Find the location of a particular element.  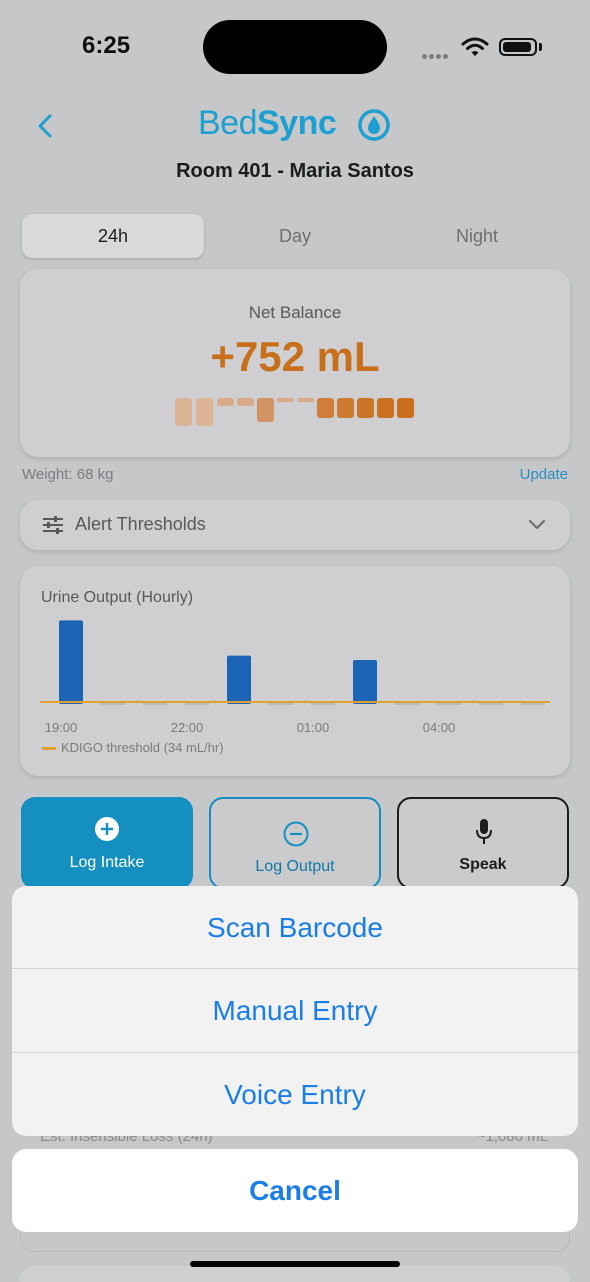

legend-swatch is located at coordinates (49, 748).